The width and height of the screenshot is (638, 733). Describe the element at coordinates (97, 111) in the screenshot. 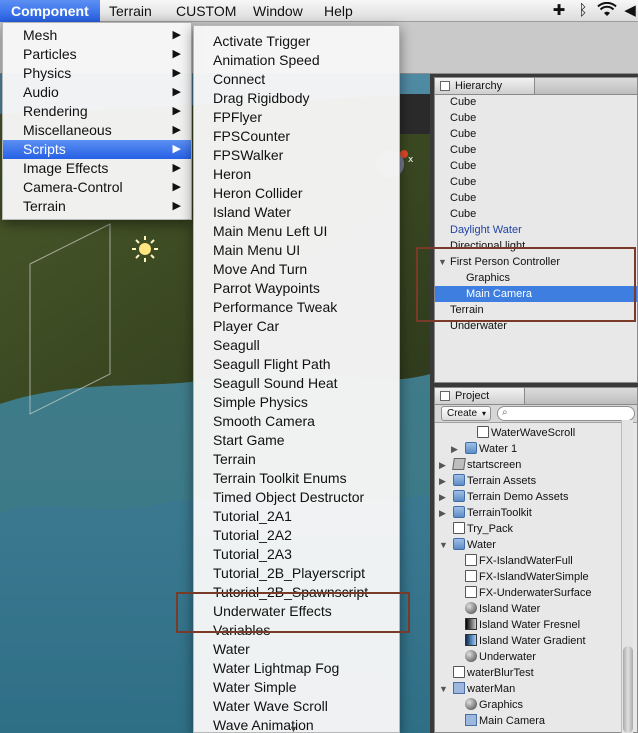

I see `component-menu-item-rendering: Rendering ▶` at that location.